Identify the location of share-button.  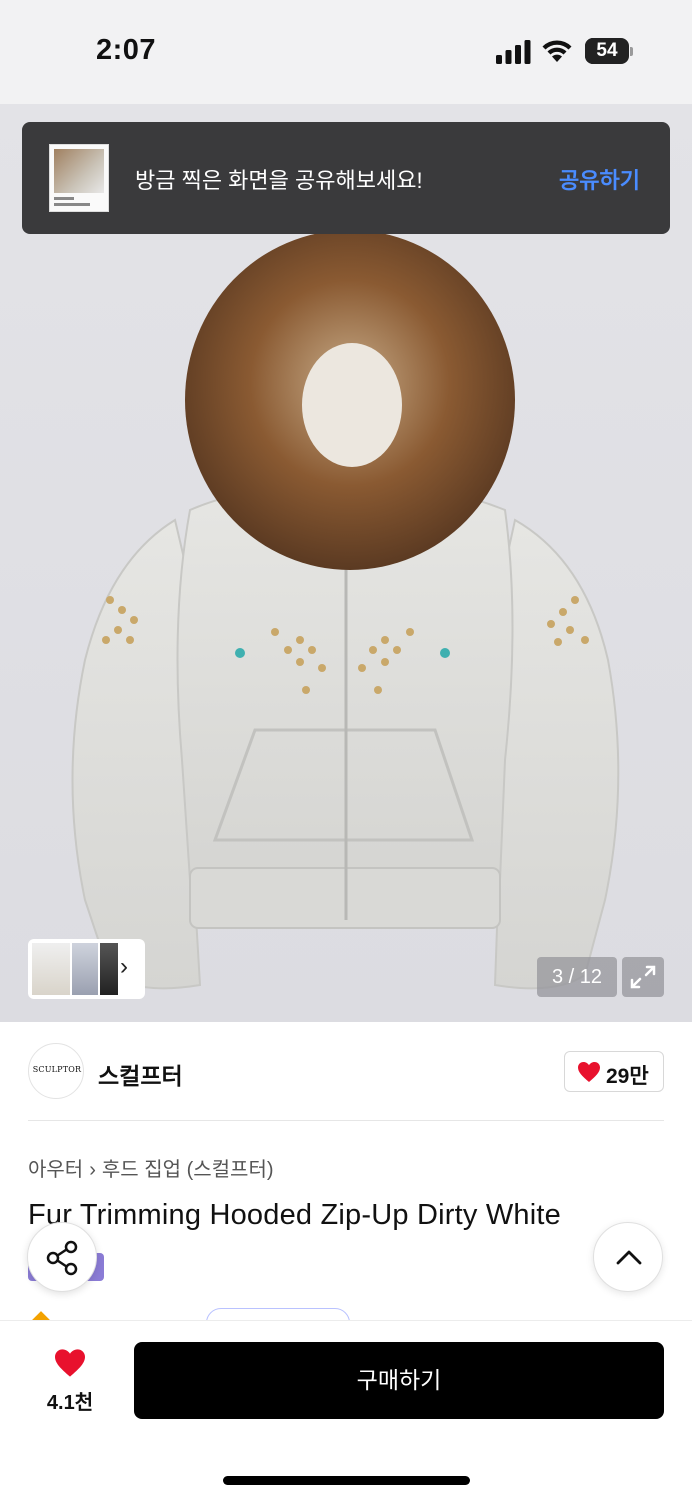
(62, 1257).